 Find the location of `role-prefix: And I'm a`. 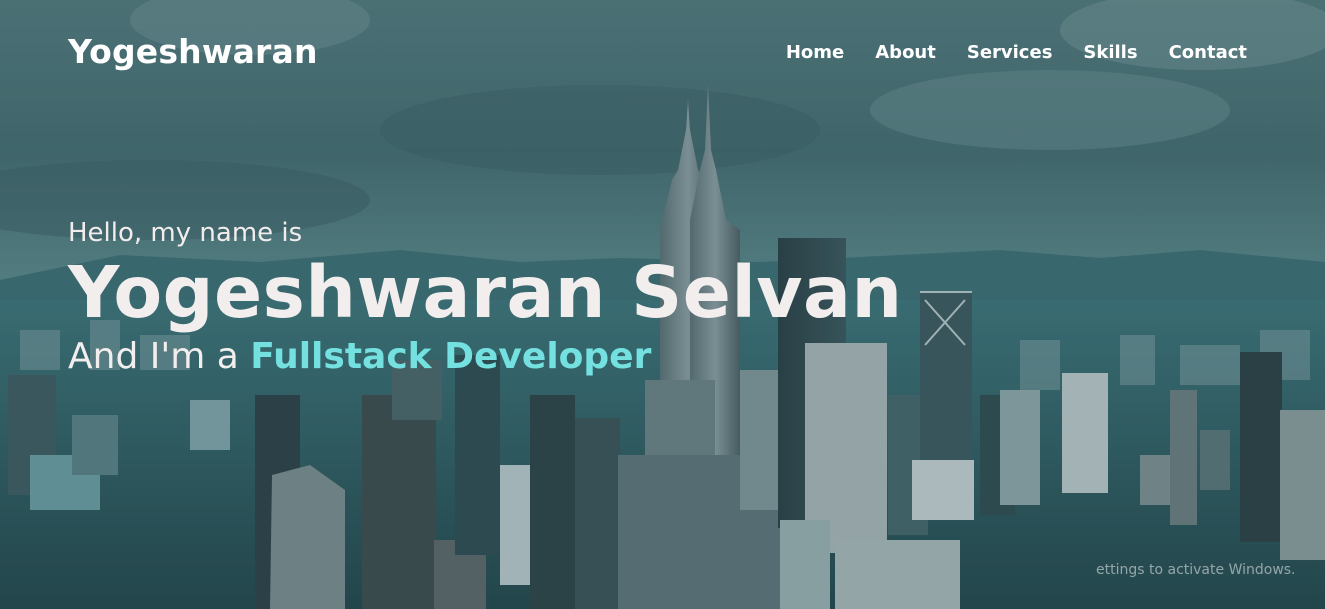

role-prefix: And I'm a is located at coordinates (159, 356).